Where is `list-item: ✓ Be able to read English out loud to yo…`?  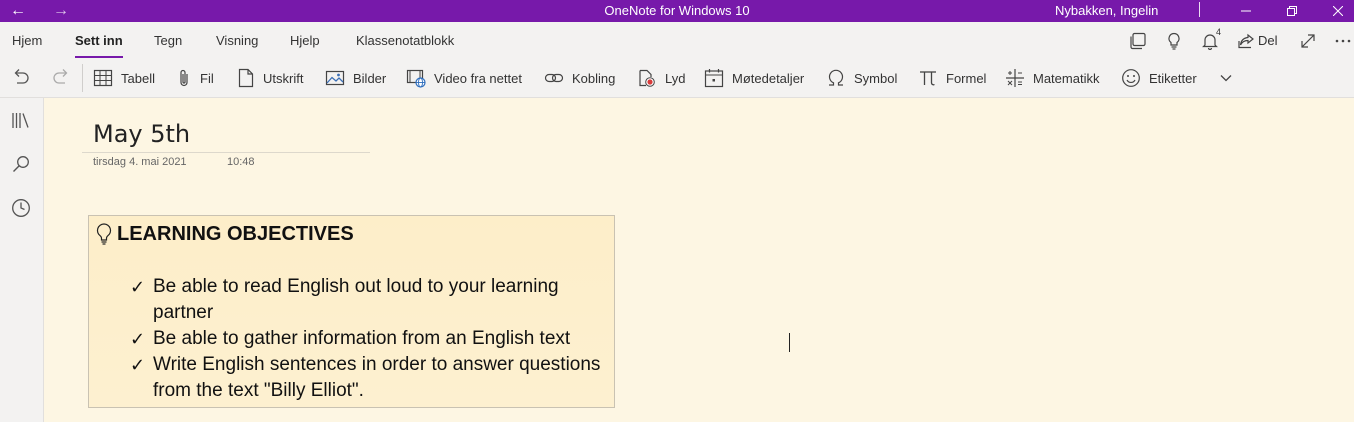
list-item: ✓ Be able to read English out loud to yo… is located at coordinates (369, 300).